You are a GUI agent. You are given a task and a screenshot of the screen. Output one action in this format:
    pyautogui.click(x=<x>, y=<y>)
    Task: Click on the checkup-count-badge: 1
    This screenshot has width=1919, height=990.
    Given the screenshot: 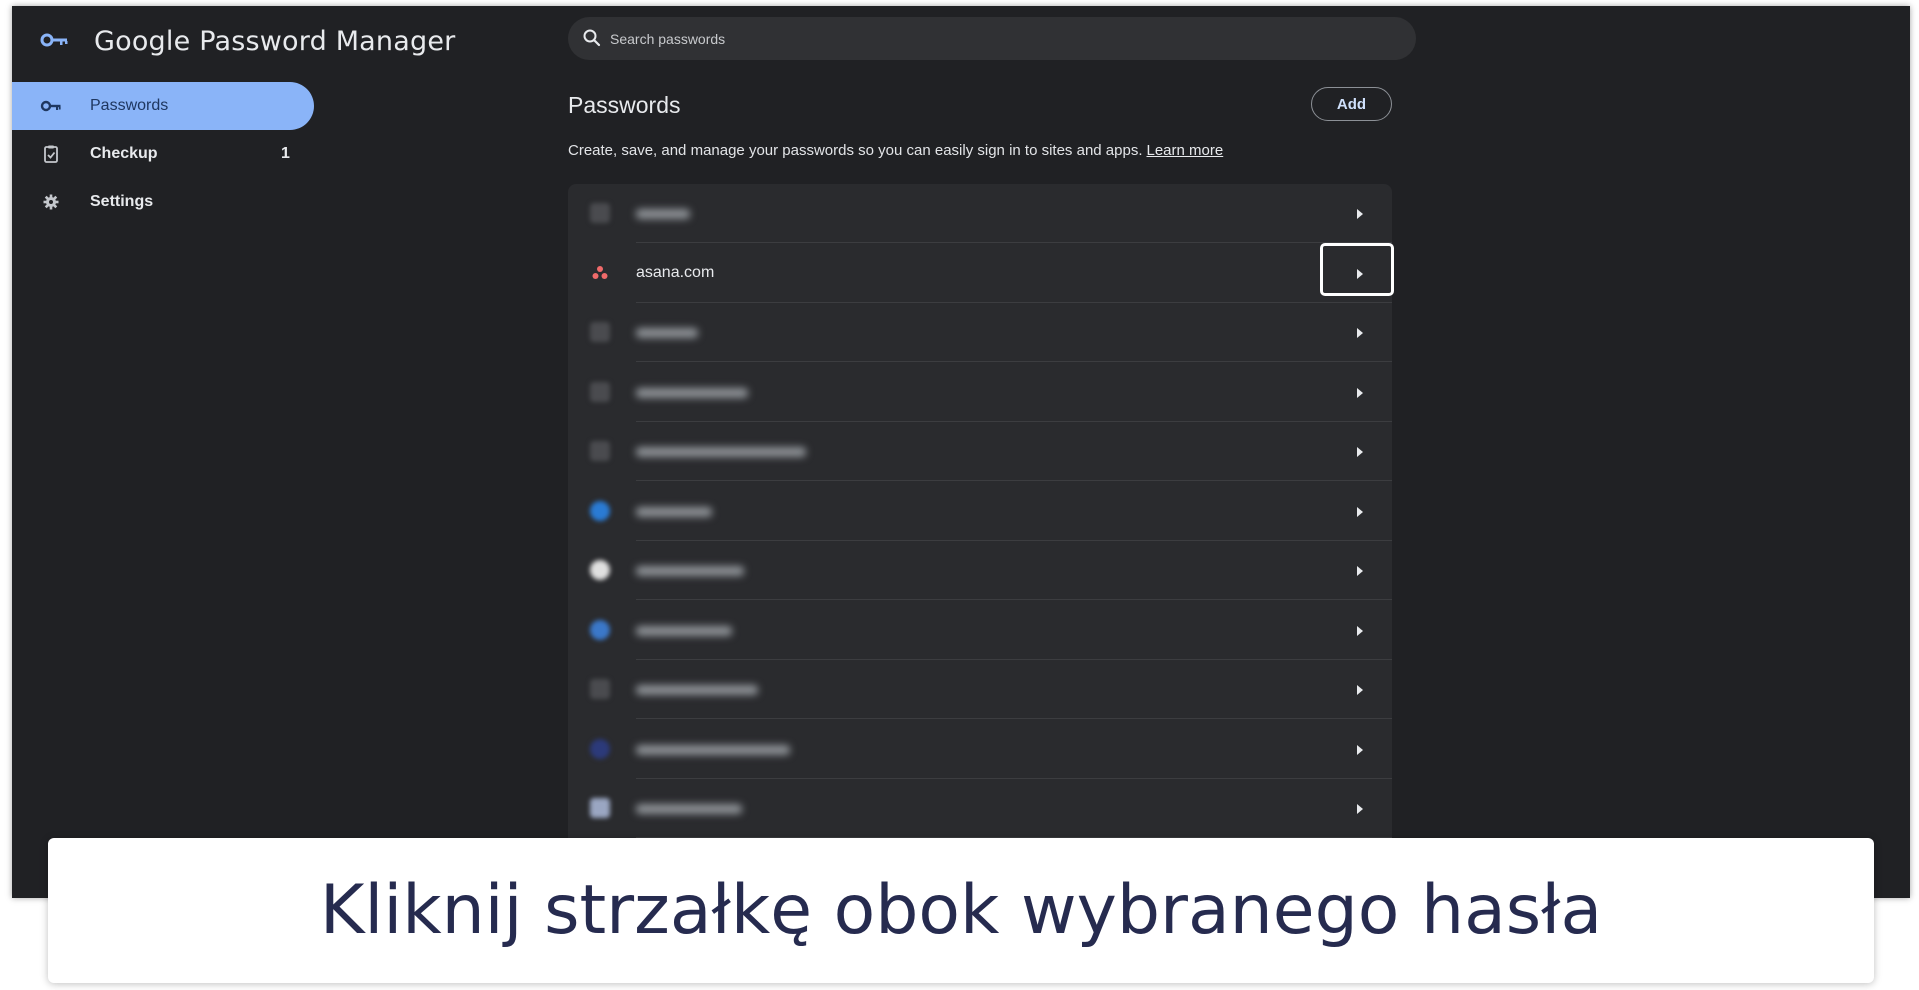 What is the action you would take?
    pyautogui.click(x=285, y=153)
    